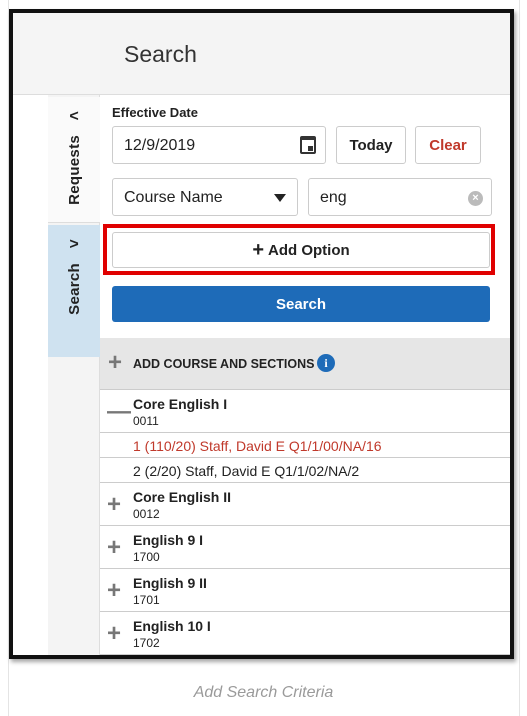  Describe the element at coordinates (305, 54) in the screenshot. I see `panel-header: Search` at that location.